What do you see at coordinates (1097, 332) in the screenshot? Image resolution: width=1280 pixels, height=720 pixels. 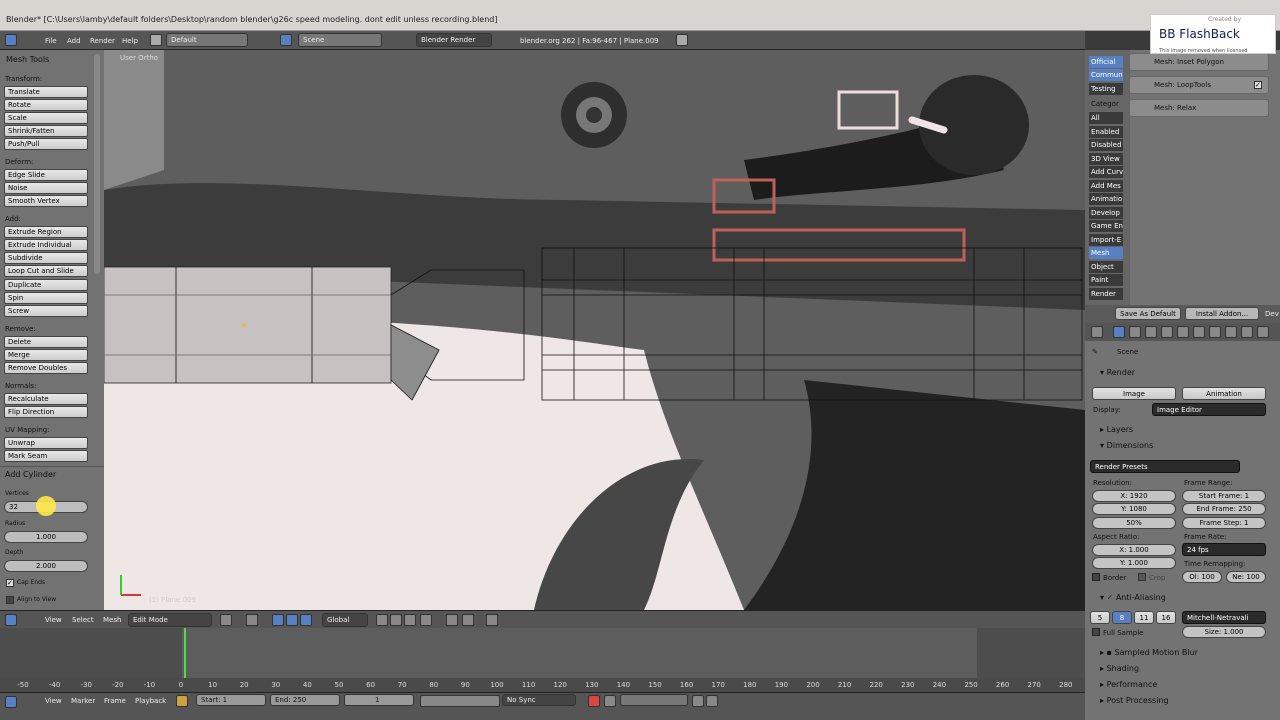 I see `properties-editor-icon` at bounding box center [1097, 332].